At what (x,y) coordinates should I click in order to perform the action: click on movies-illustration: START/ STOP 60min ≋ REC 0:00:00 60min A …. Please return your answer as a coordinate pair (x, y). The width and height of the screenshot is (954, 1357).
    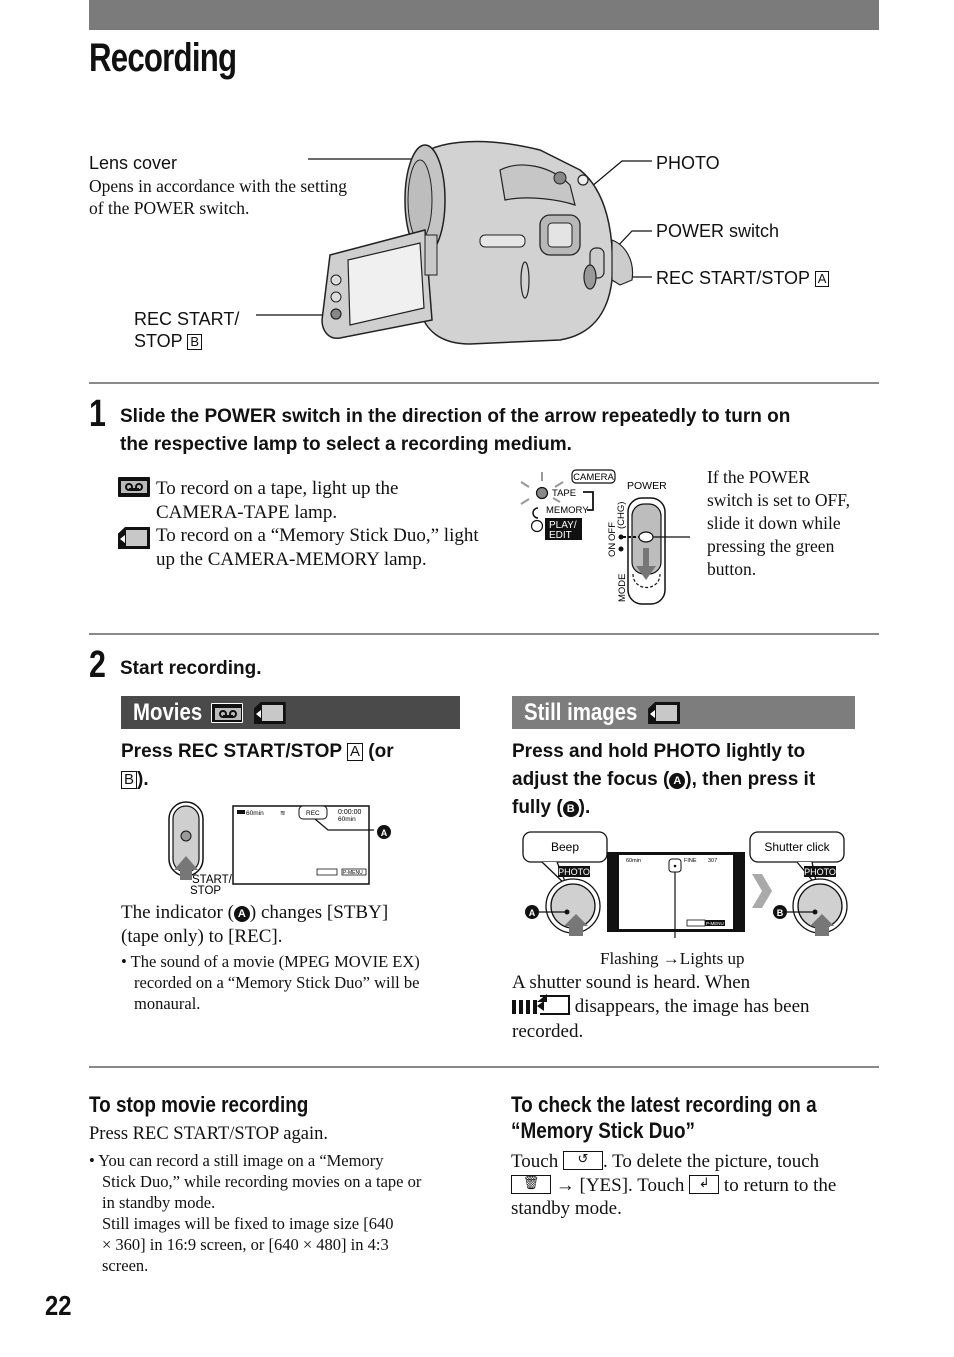
    Looking at the image, I should click on (279, 849).